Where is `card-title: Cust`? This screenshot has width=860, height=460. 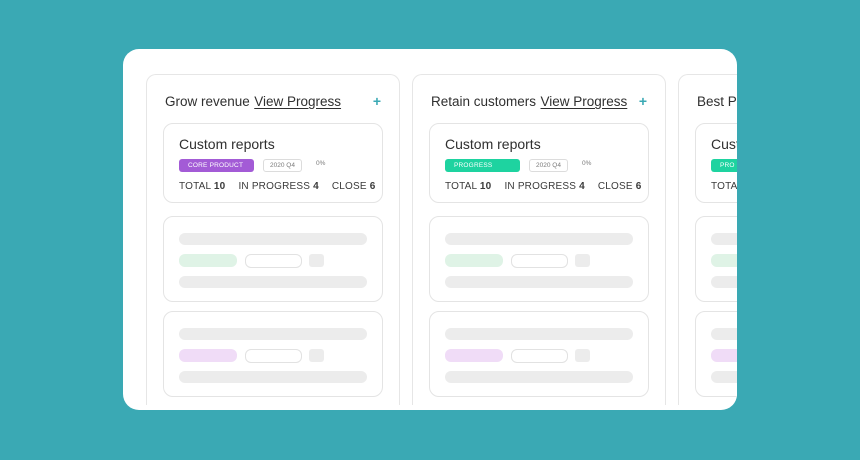
card-title: Cust is located at coordinates (724, 144).